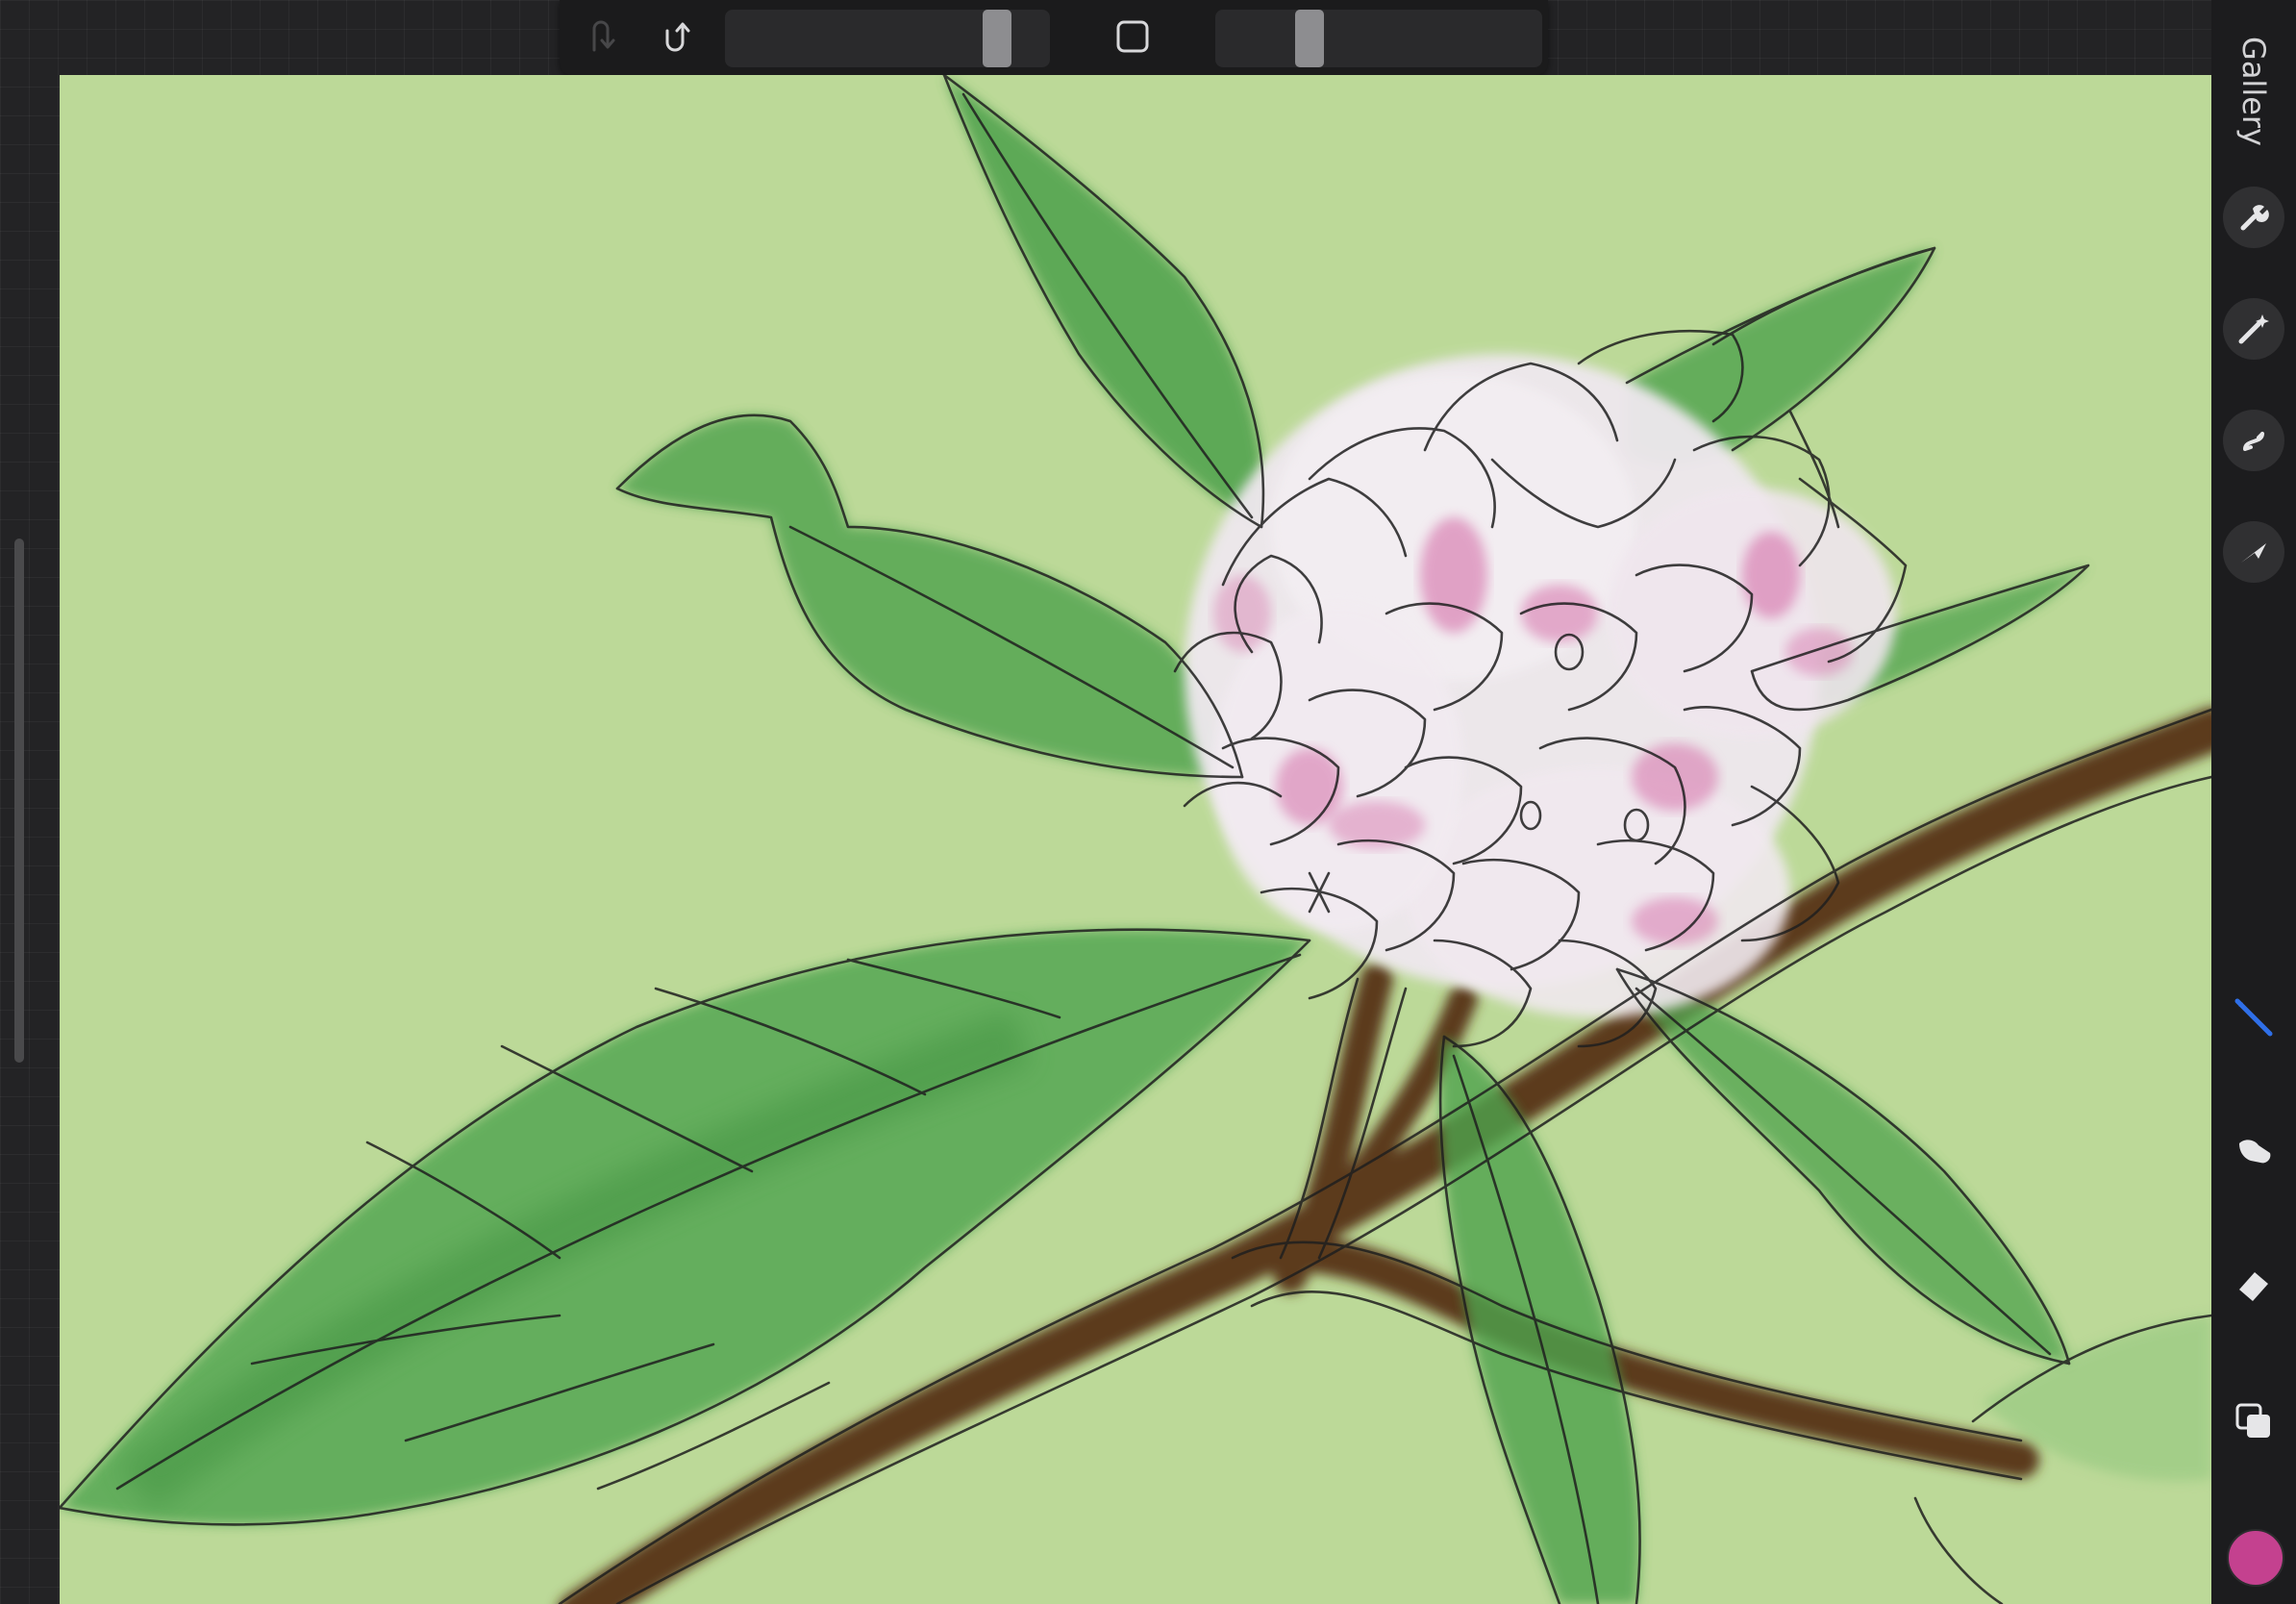 Image resolution: width=2296 pixels, height=1604 pixels. I want to click on magic-wand-icon, so click(2253, 329).